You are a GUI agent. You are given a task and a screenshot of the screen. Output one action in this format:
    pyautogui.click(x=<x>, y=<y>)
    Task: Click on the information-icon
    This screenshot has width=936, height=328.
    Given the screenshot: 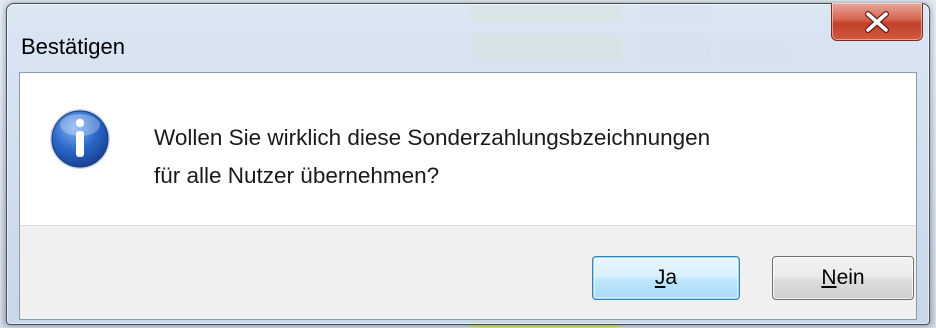 What is the action you would take?
    pyautogui.click(x=80, y=139)
    